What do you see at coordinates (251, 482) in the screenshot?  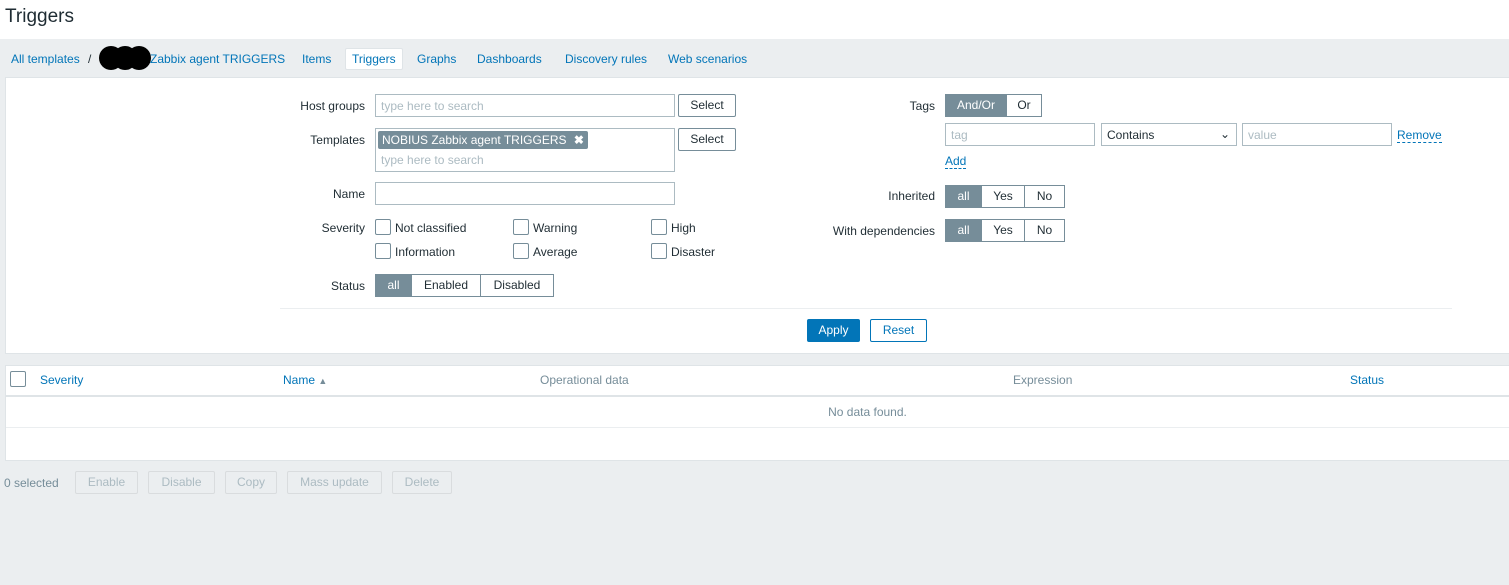 I see `copy-button: Copy` at bounding box center [251, 482].